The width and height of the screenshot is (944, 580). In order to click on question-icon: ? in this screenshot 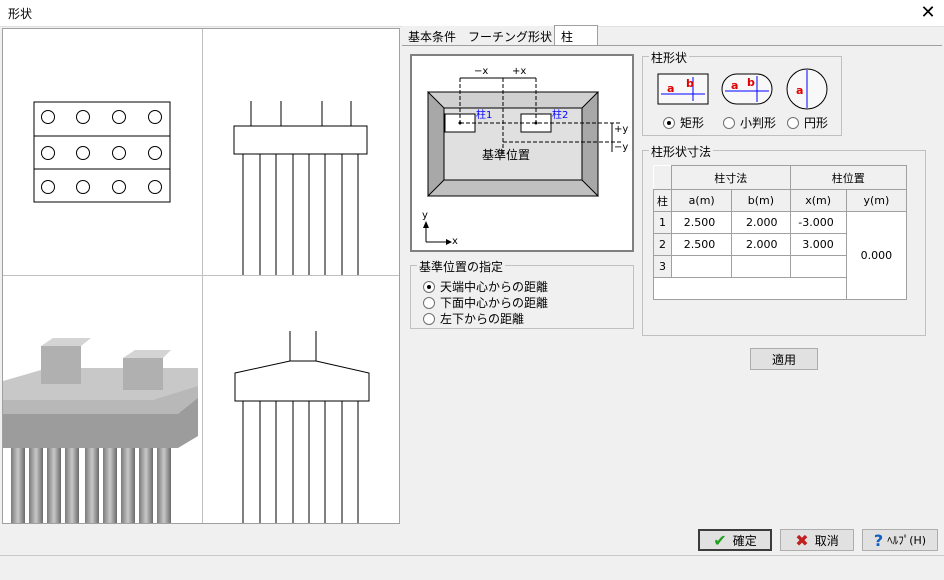, I will do `click(878, 540)`.